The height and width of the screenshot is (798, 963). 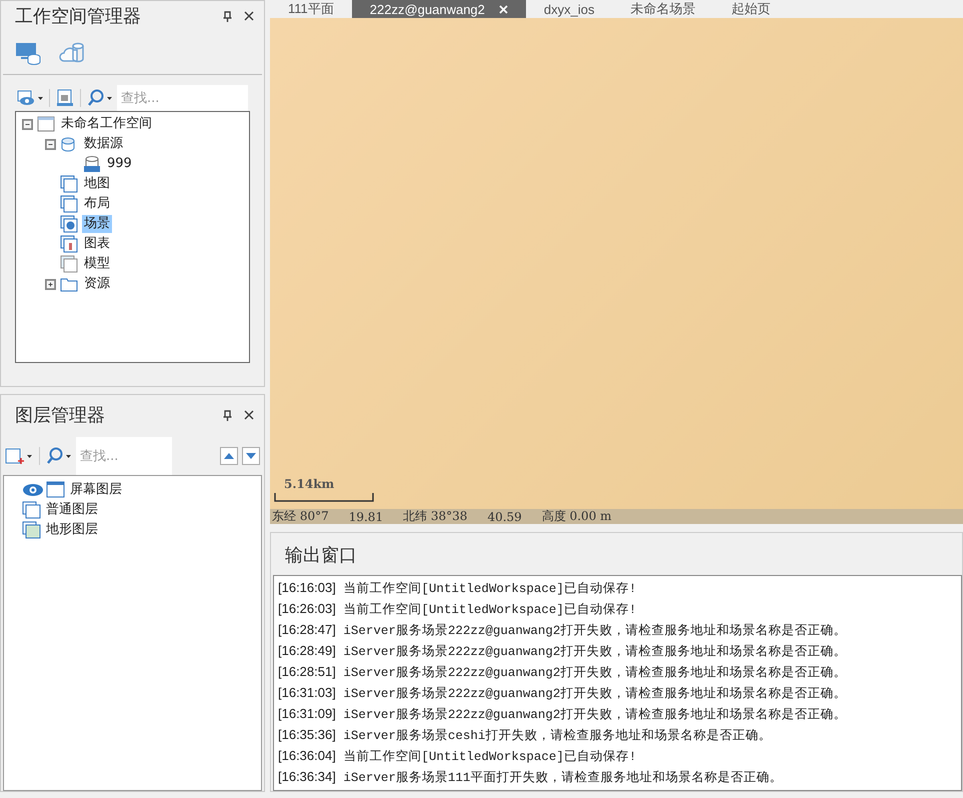 I want to click on log-line: [16:16:03] 当前工作空间[UntitledWorkspace]已自动保存!, so click(x=458, y=588).